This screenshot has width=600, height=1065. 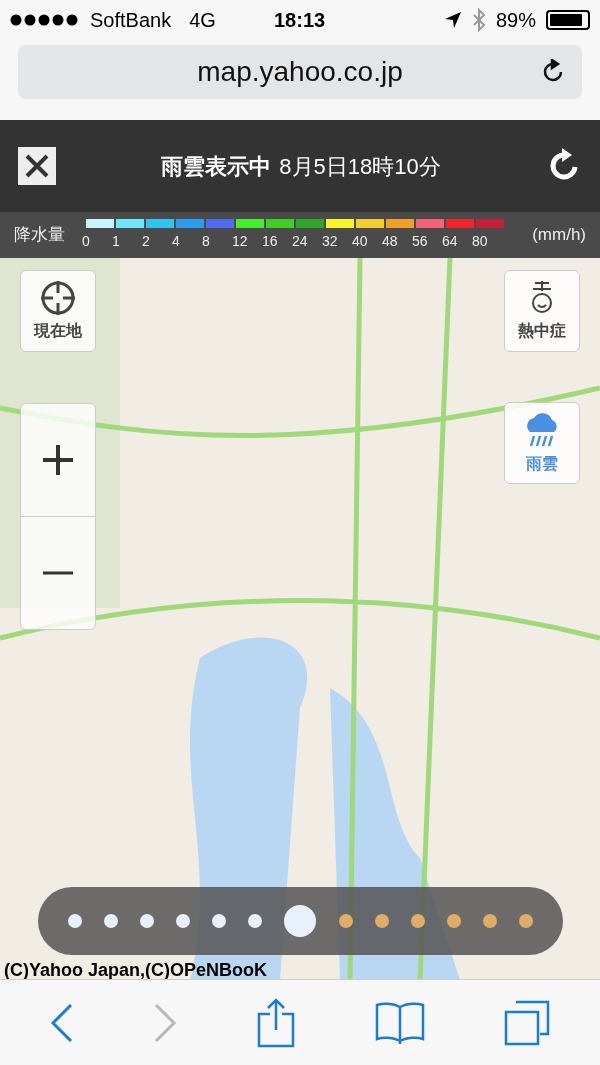 What do you see at coordinates (116, 241) in the screenshot?
I see `legend-value: 1` at bounding box center [116, 241].